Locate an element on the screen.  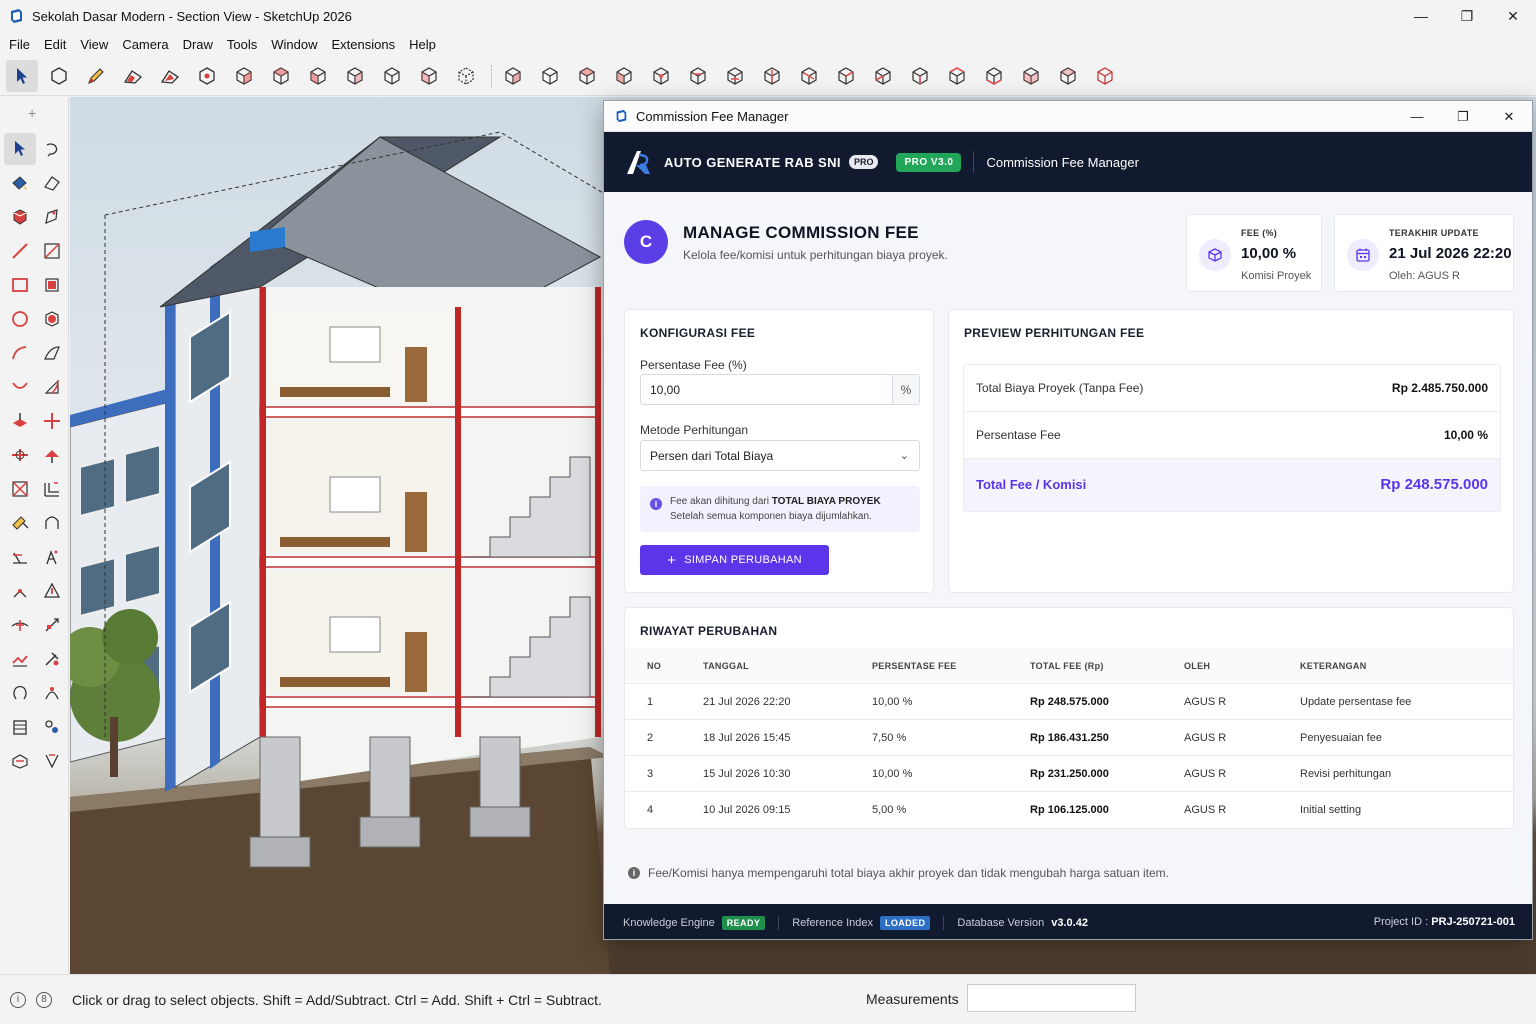
guides-button is located at coordinates (883, 76).